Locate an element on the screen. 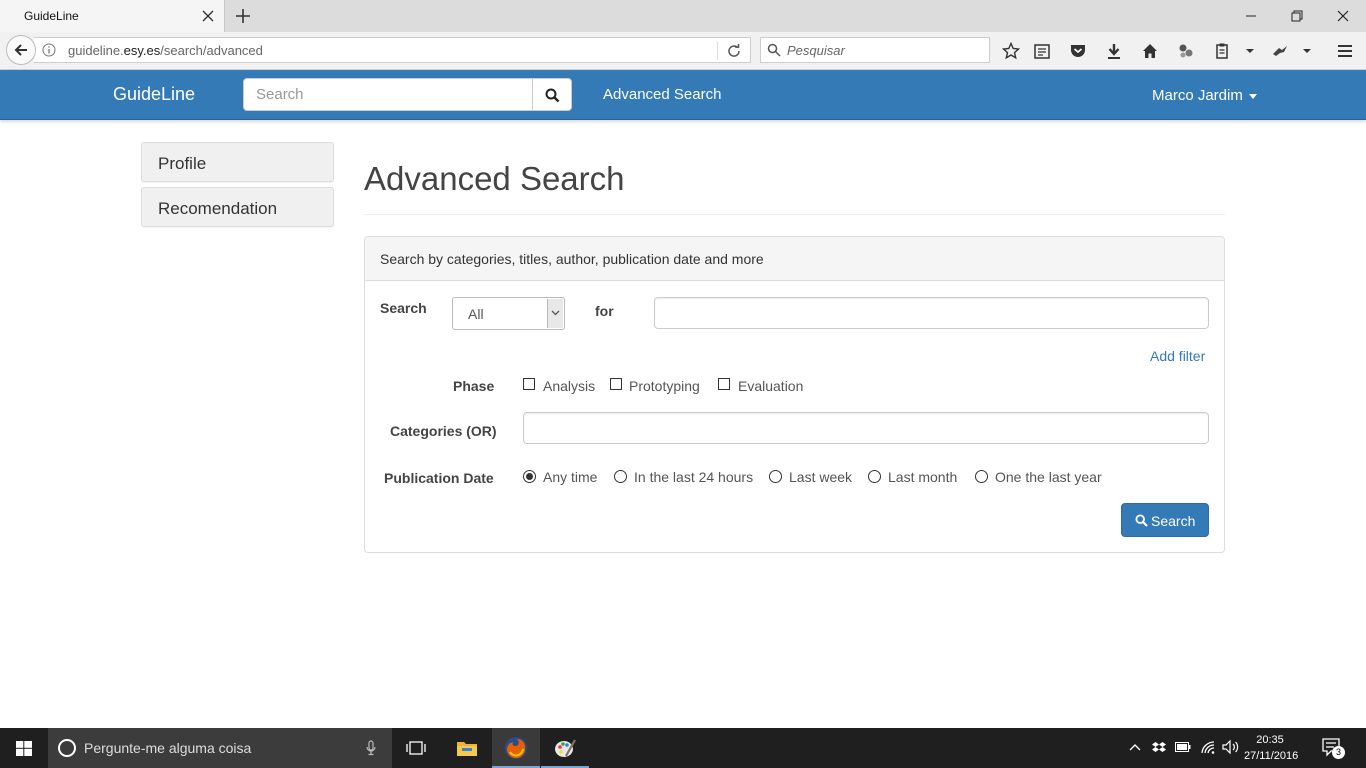  phase-prototyping-checkbox is located at coordinates (616, 384).